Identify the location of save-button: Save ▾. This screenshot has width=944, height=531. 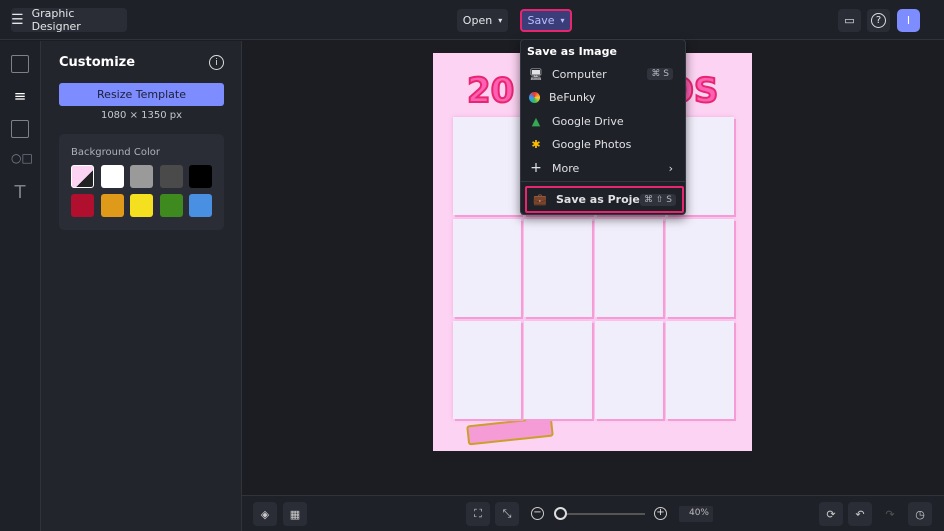
(546, 20).